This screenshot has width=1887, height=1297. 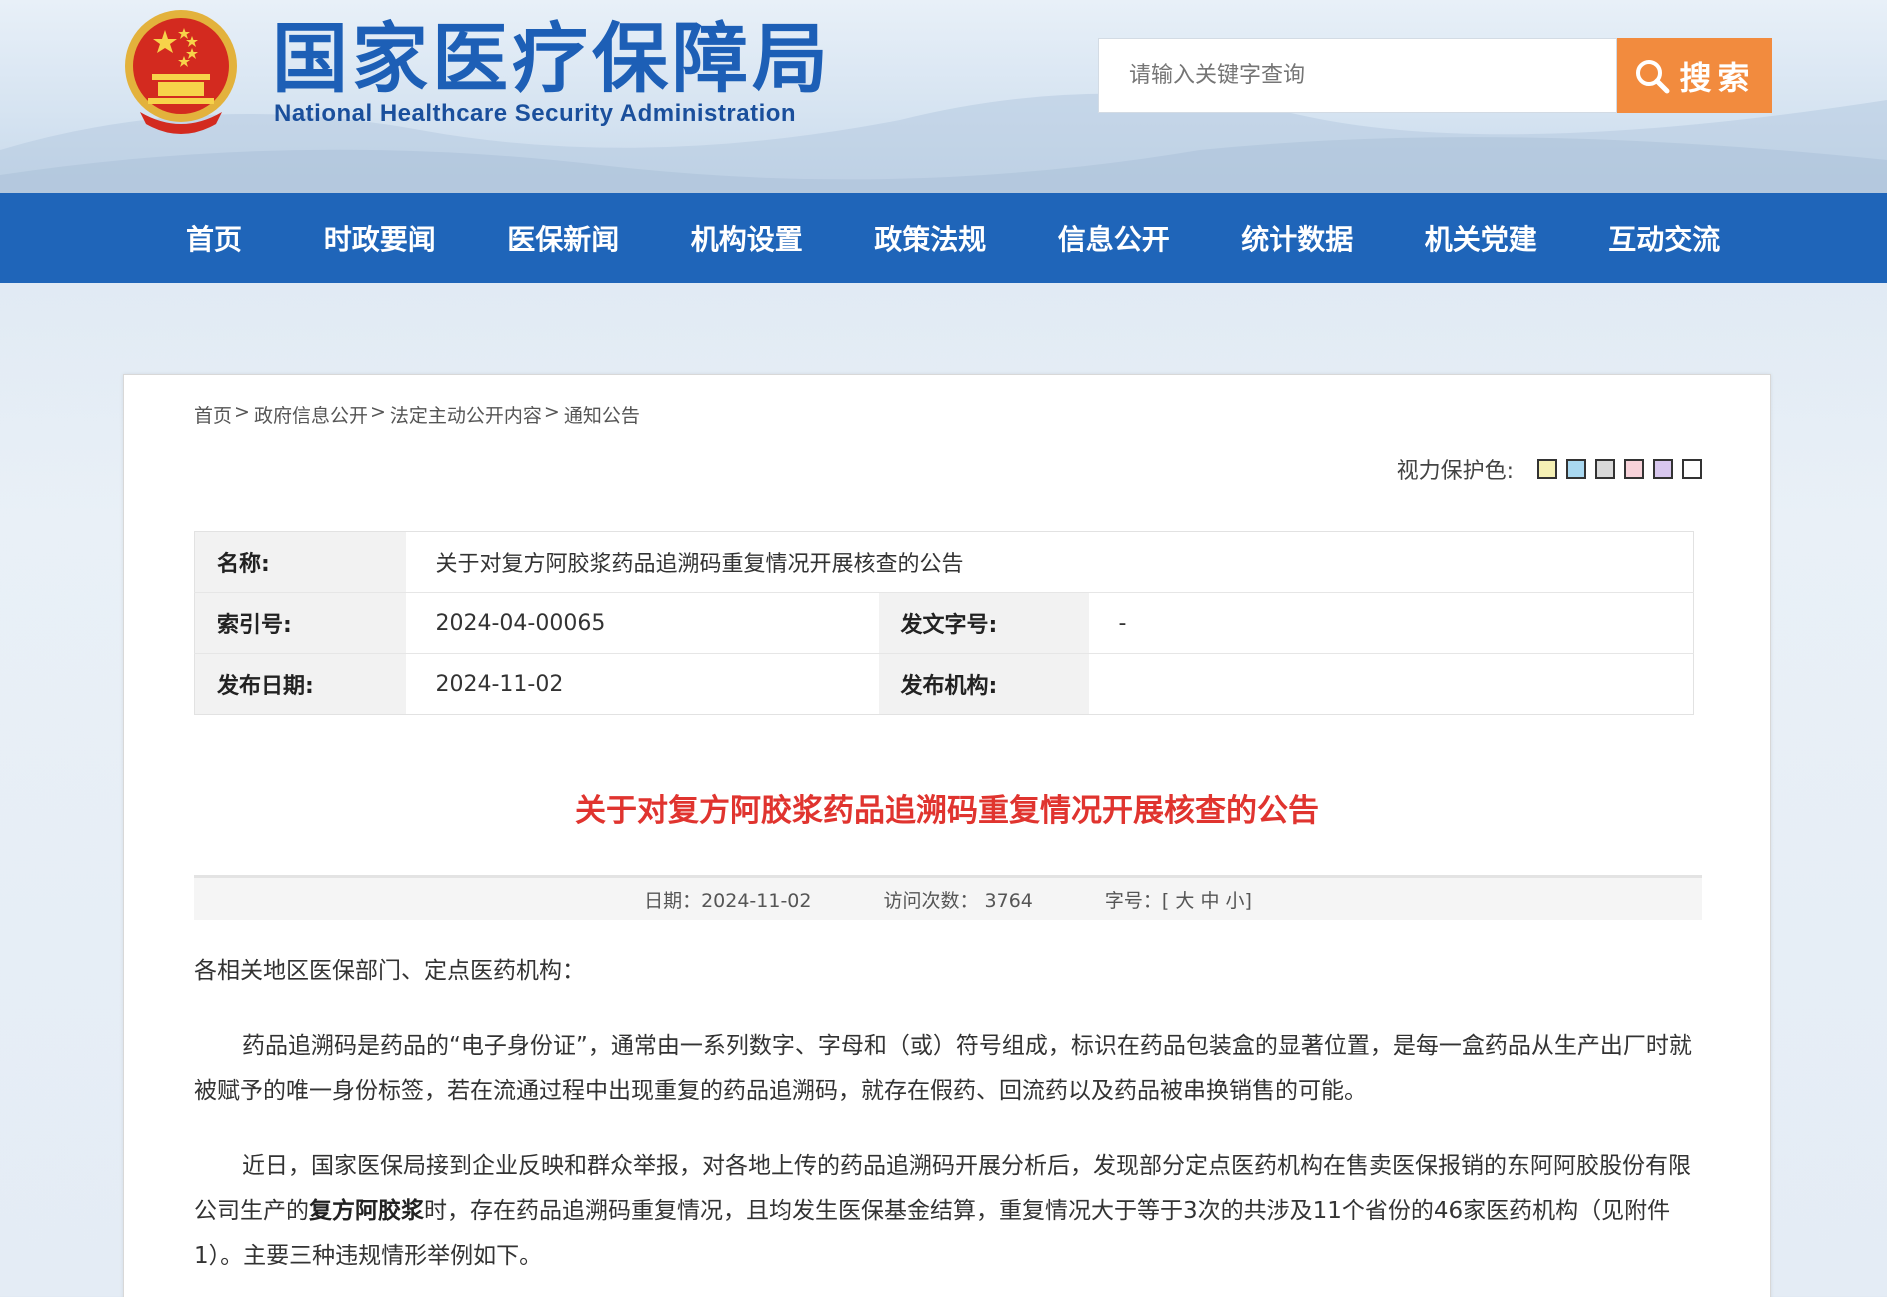 I want to click on nav-item-info-disclosure: 信息公开, so click(x=1114, y=238).